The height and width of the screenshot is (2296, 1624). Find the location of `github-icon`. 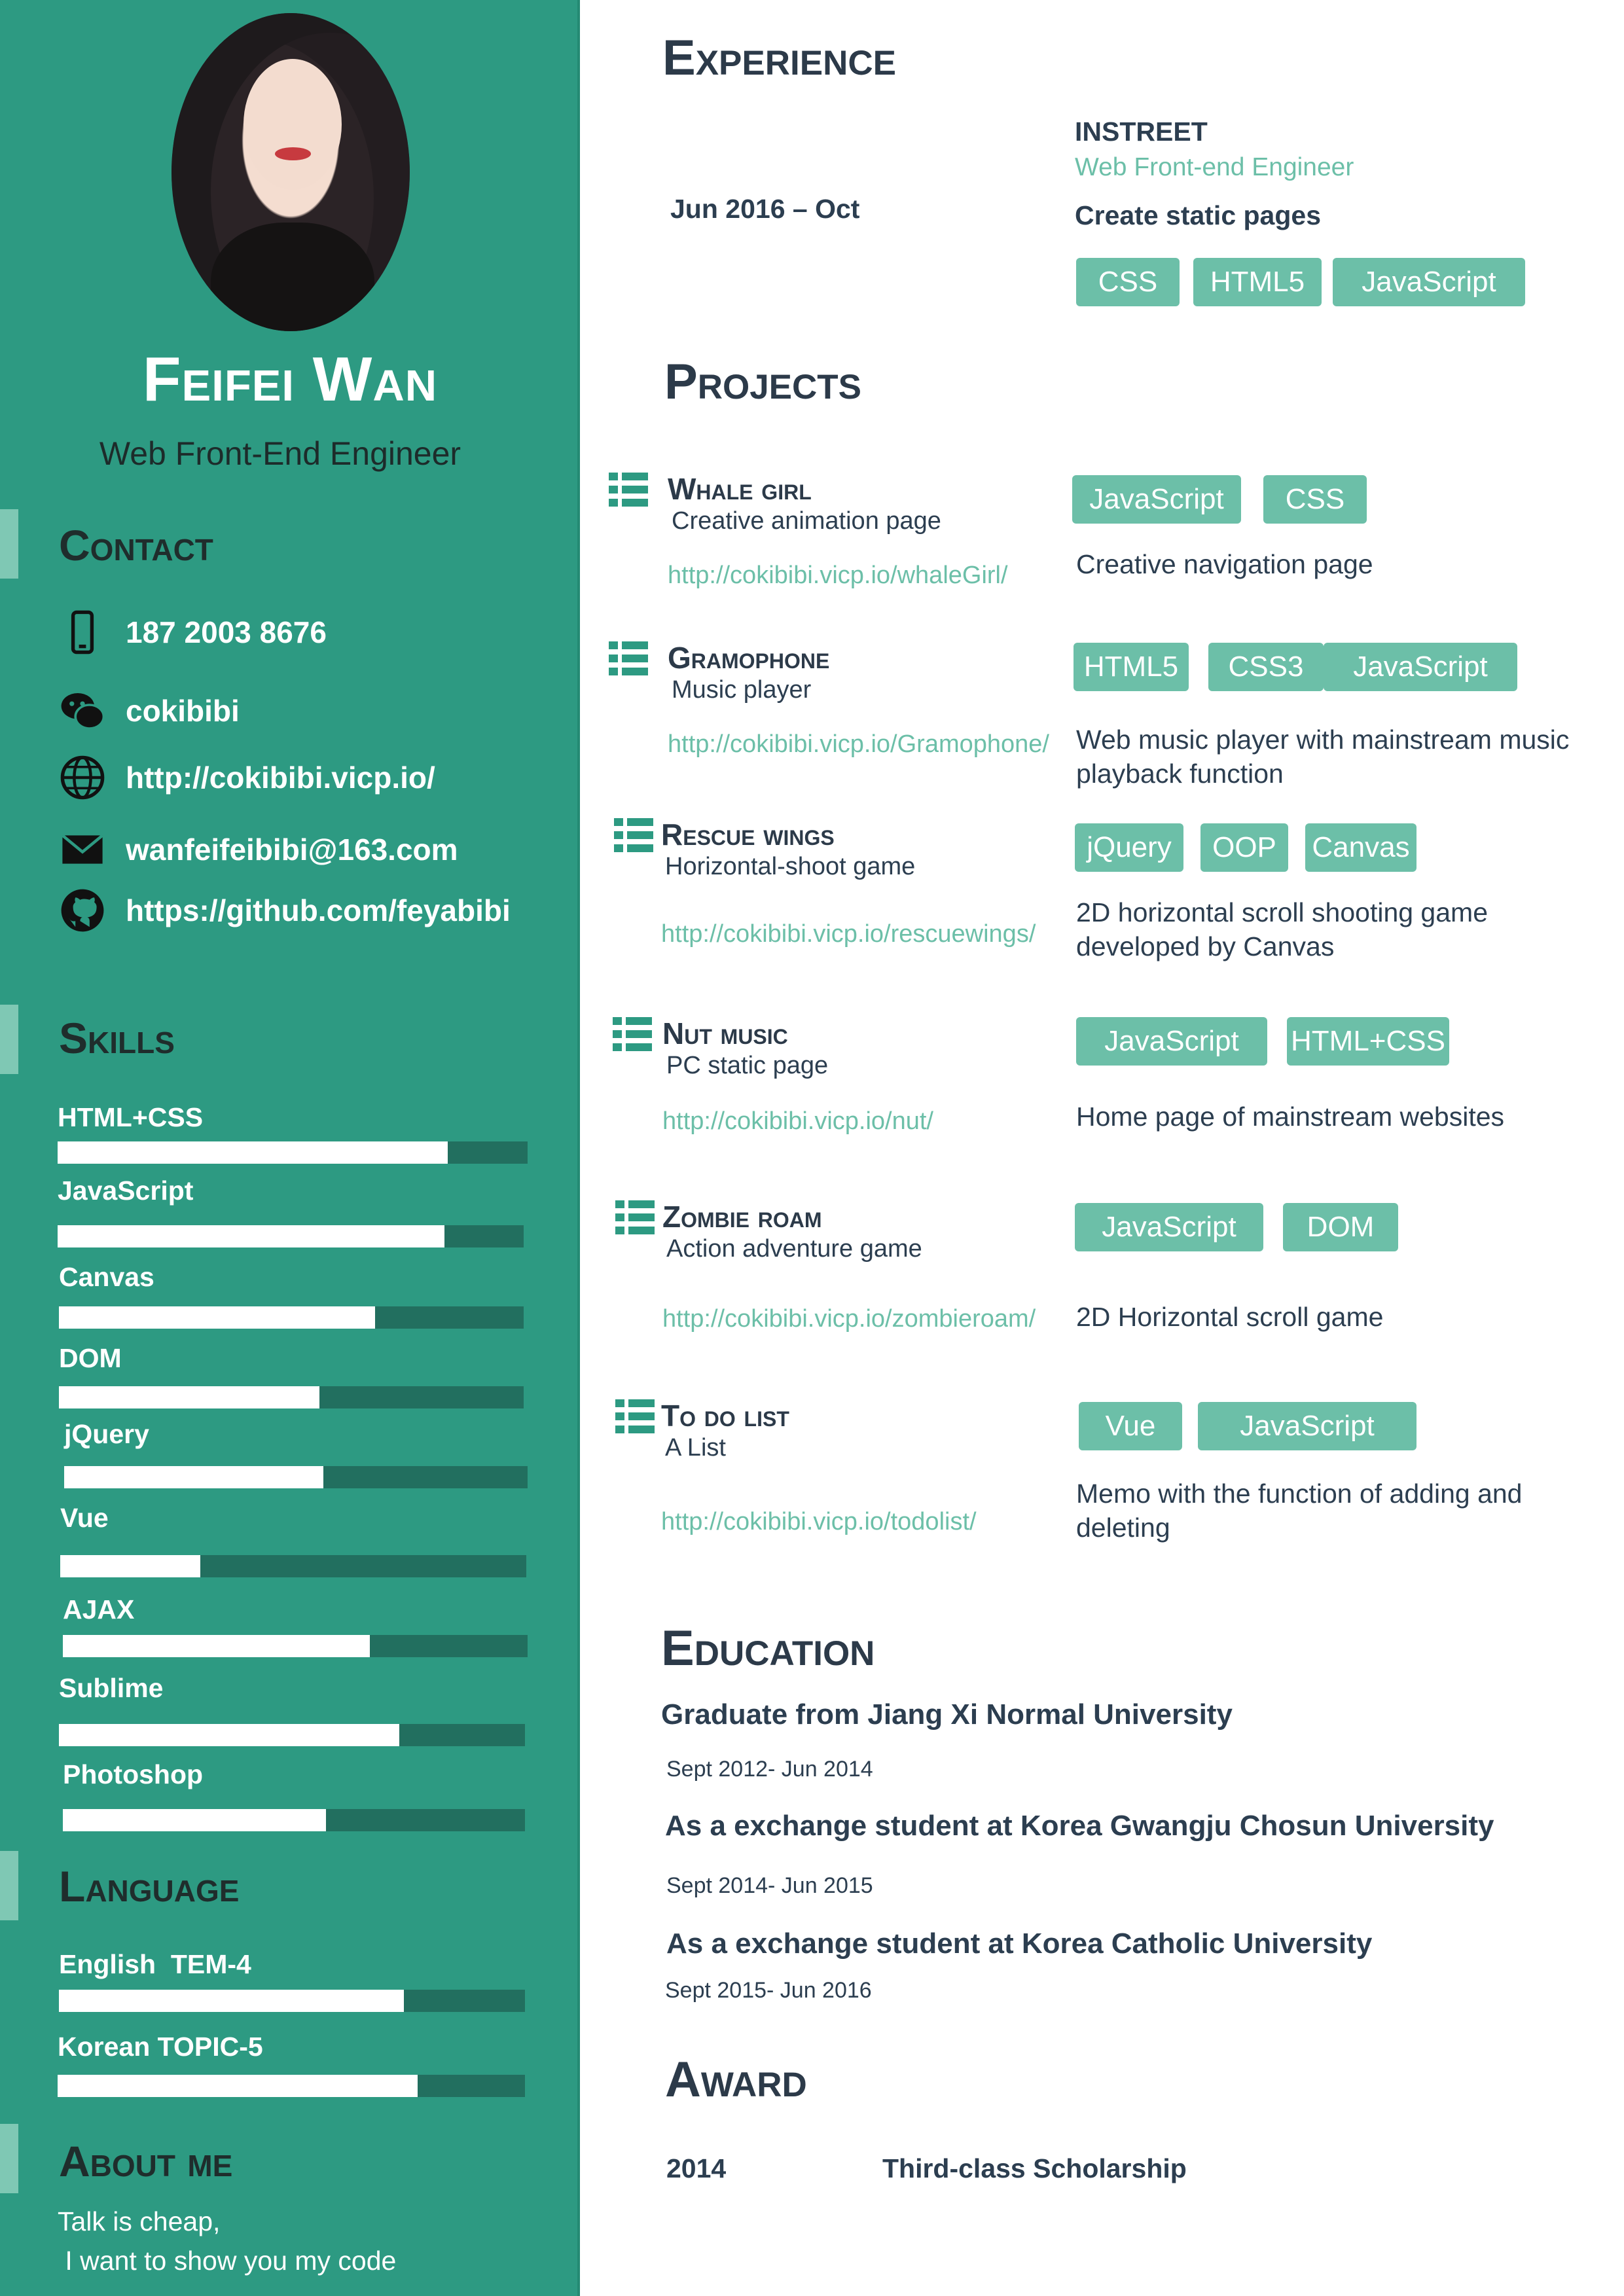

github-icon is located at coordinates (82, 910).